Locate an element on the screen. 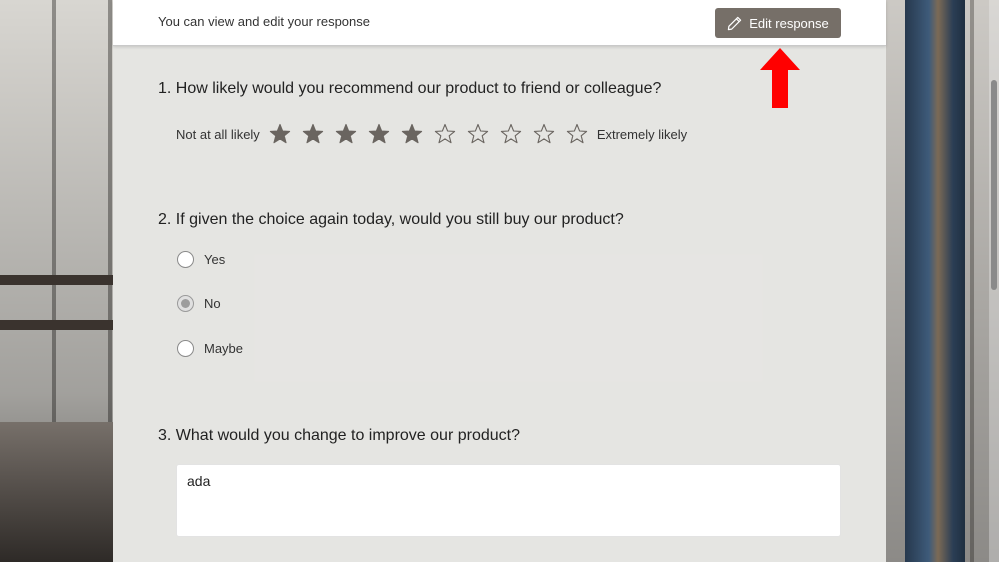 This screenshot has width=999, height=562. scrollbar-thumb is located at coordinates (994, 185).